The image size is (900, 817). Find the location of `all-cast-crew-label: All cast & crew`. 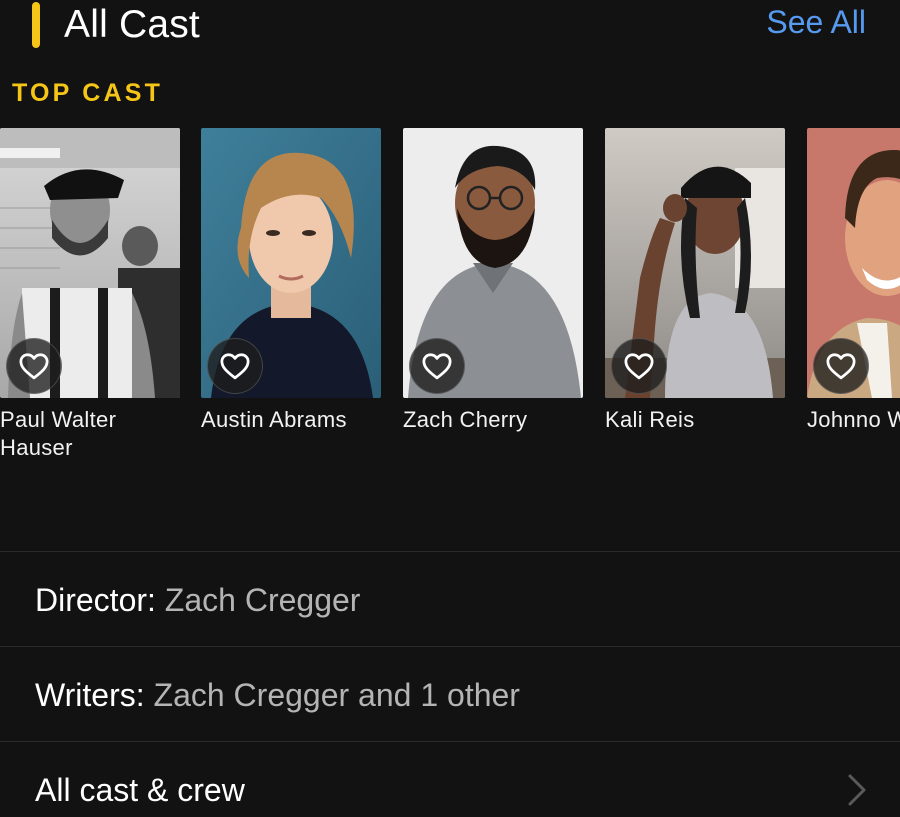

all-cast-crew-label: All cast & crew is located at coordinates (140, 790).